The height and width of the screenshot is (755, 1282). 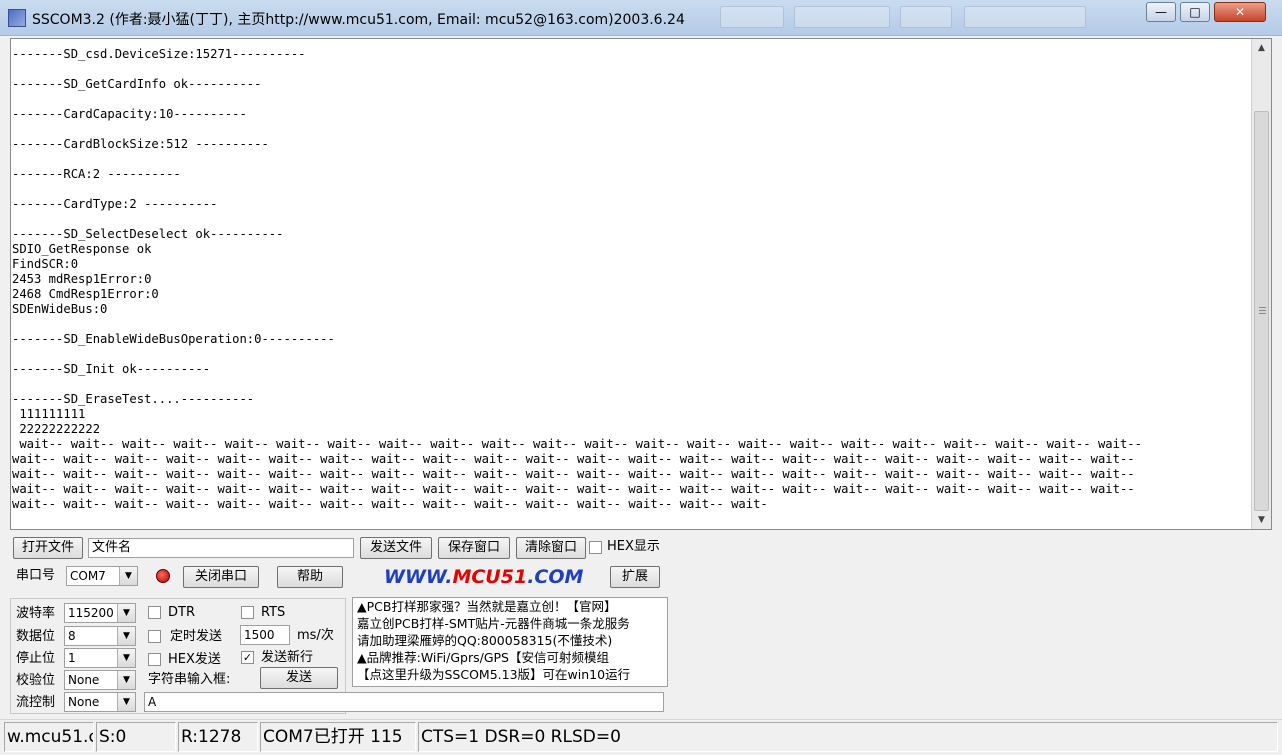 What do you see at coordinates (1261, 311) in the screenshot?
I see `scrollbar-thumb` at bounding box center [1261, 311].